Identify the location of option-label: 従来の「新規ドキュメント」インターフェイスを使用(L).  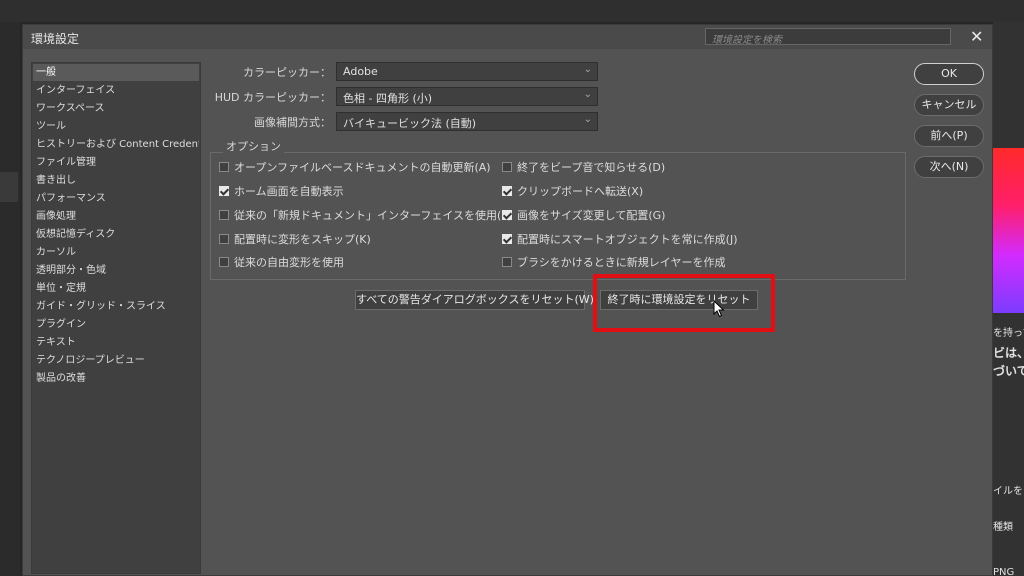
(373, 215).